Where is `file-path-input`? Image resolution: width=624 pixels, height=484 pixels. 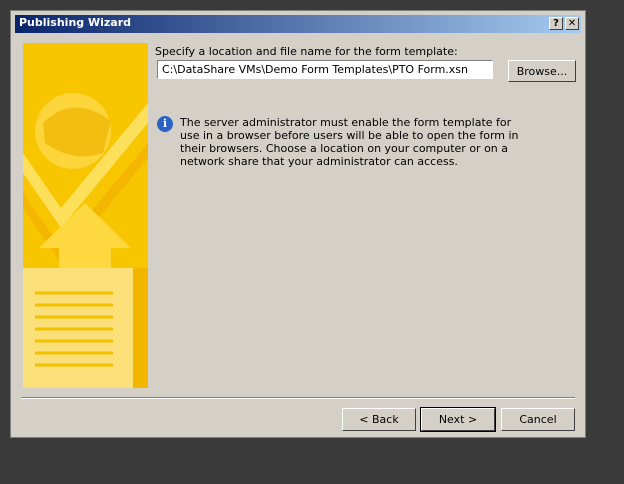 file-path-input is located at coordinates (325, 69).